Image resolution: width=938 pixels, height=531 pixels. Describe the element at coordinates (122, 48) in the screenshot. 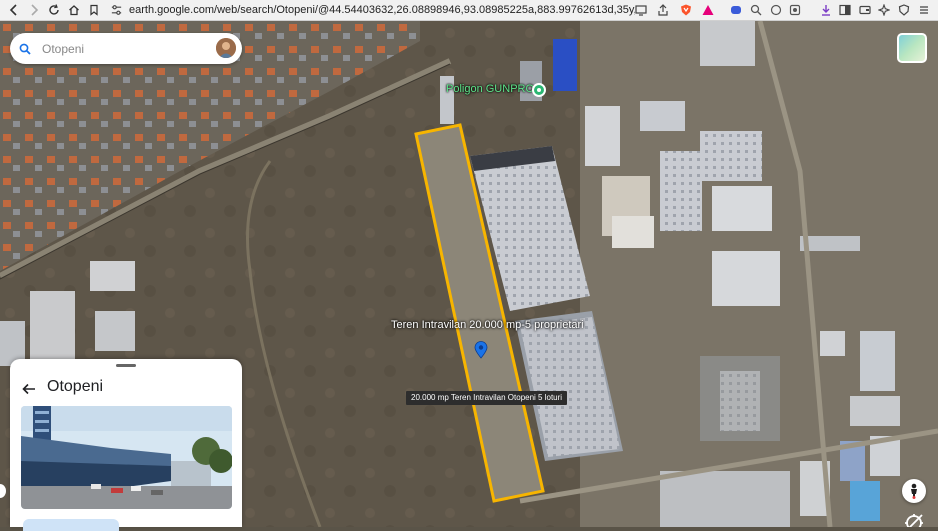

I see `search-input` at that location.